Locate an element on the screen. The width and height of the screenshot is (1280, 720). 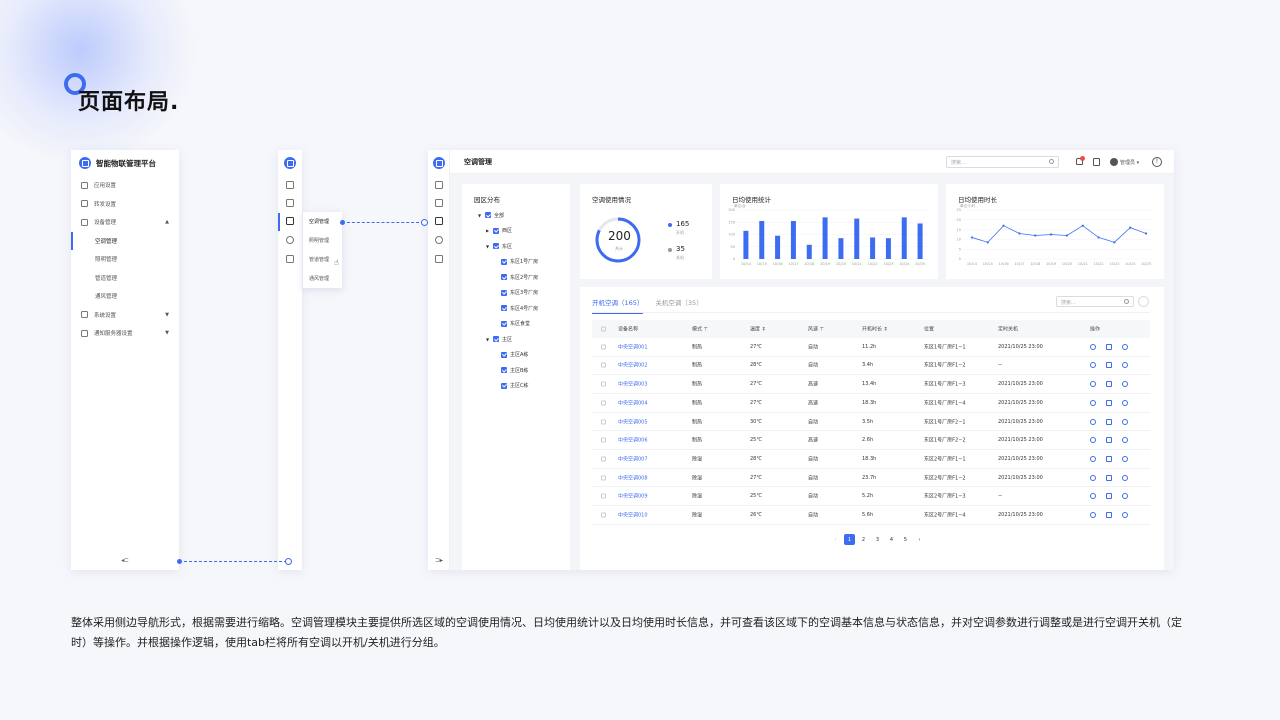
column-header: 模式 ⊤ is located at coordinates (700, 329).